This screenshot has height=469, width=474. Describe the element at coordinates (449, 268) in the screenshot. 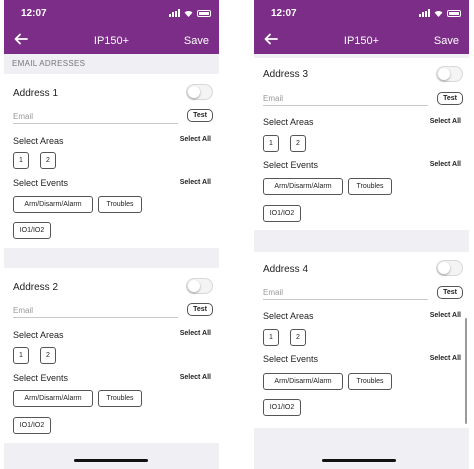

I see `address-4-toggle` at that location.